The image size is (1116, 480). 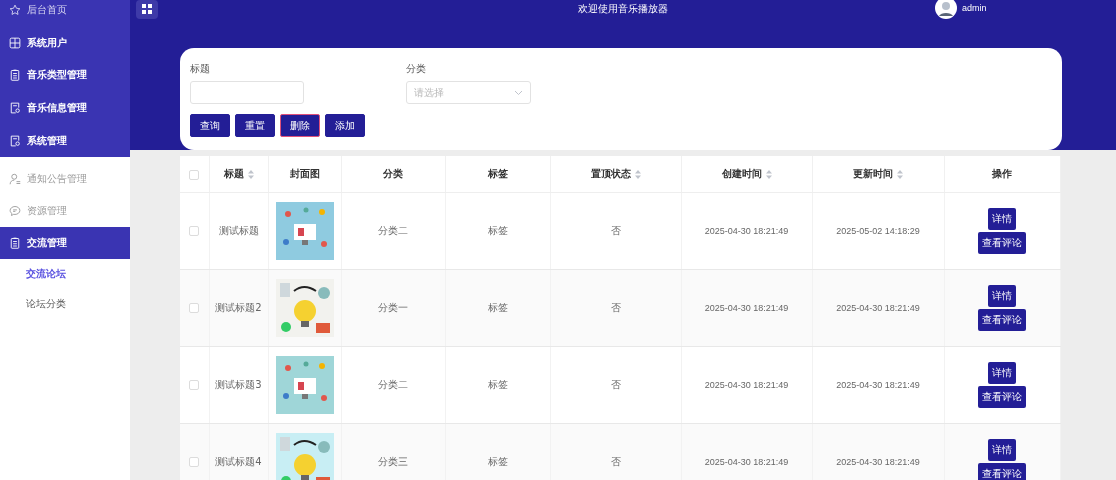 What do you see at coordinates (345, 125) in the screenshot?
I see `action-button: 添加` at bounding box center [345, 125].